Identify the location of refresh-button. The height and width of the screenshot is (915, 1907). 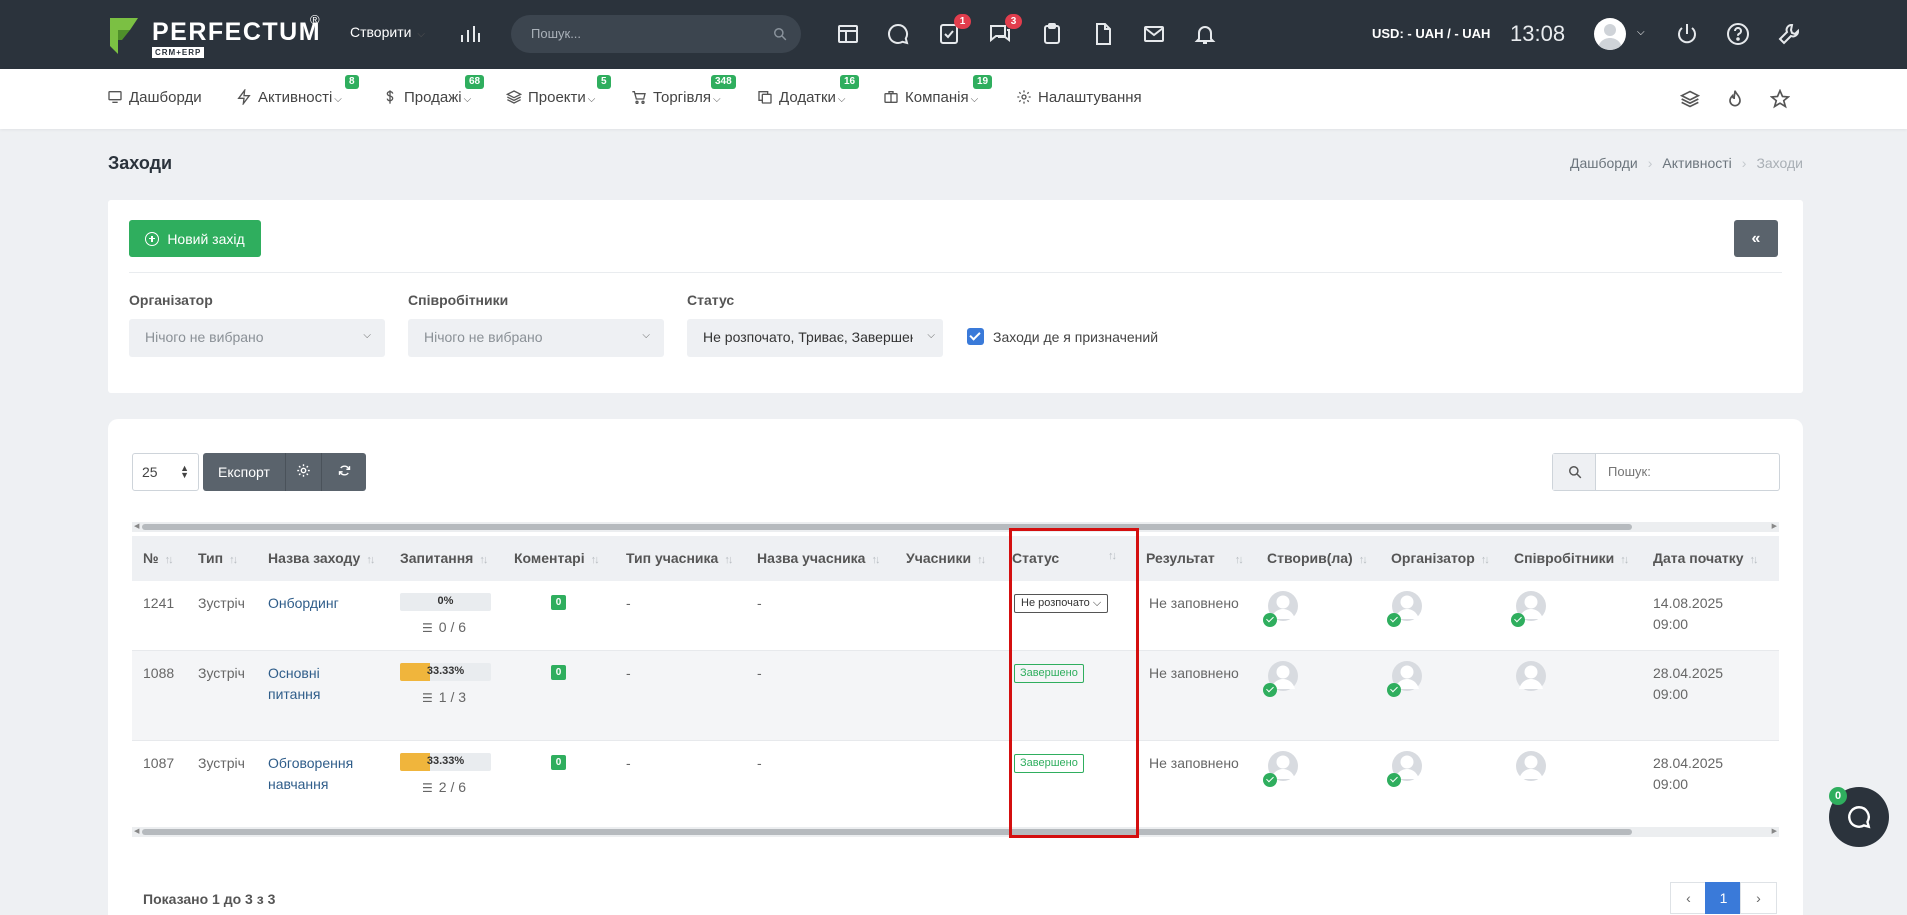
(344, 472).